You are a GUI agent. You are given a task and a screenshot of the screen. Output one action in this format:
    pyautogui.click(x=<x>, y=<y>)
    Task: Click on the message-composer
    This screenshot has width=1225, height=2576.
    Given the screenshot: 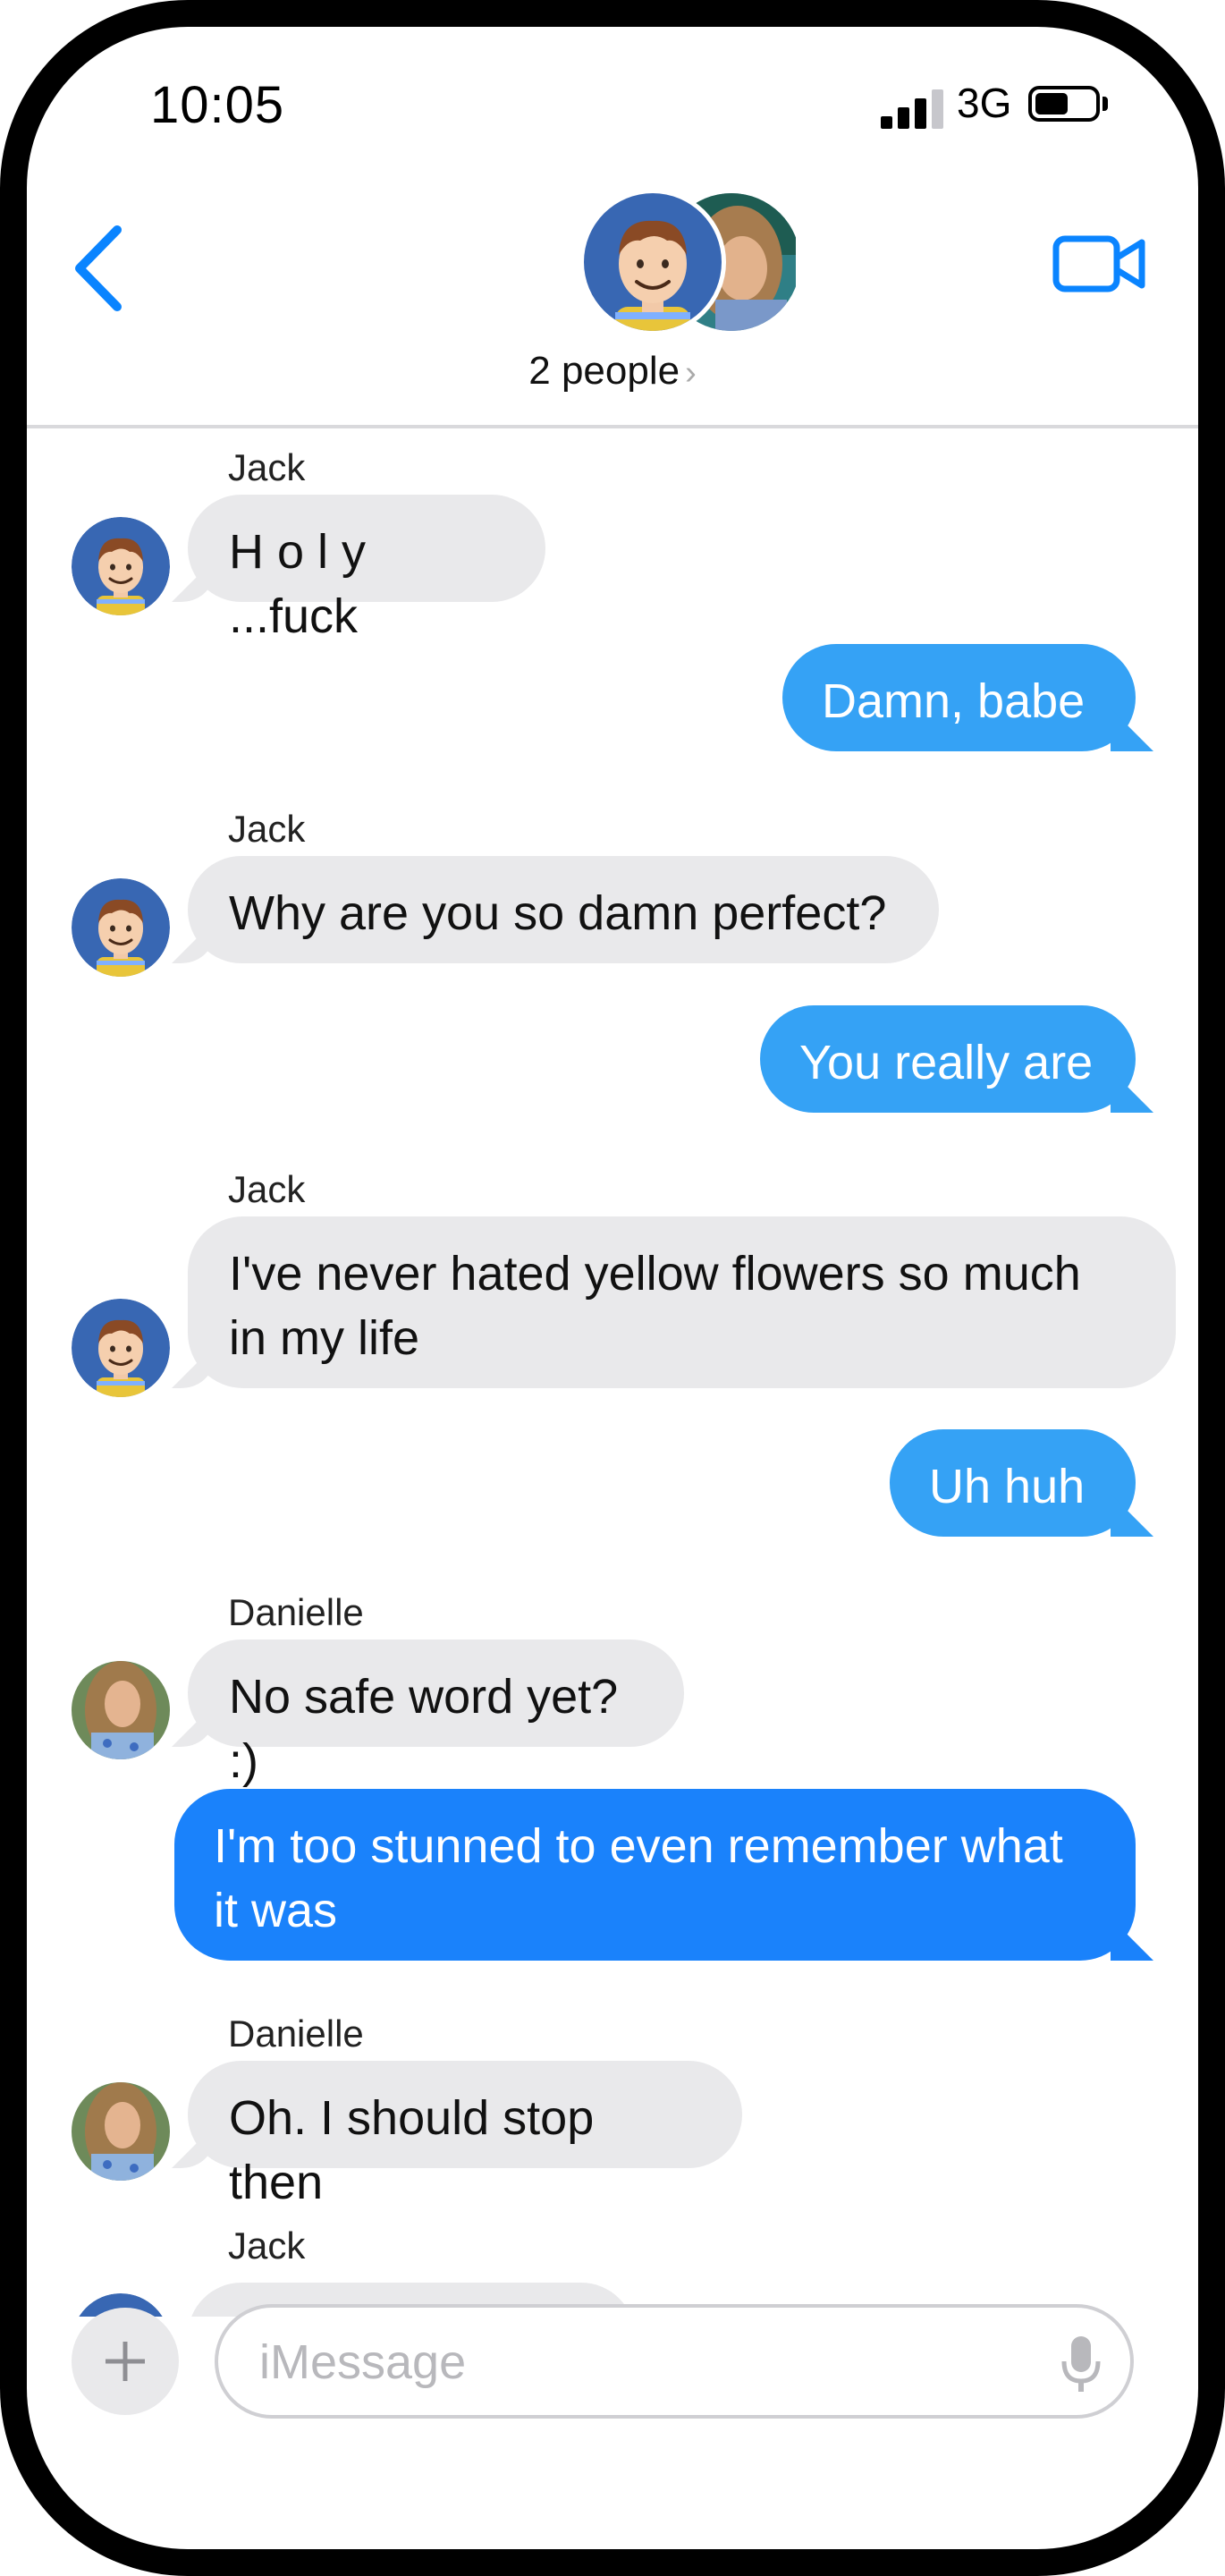 What is the action you would take?
    pyautogui.click(x=675, y=2361)
    